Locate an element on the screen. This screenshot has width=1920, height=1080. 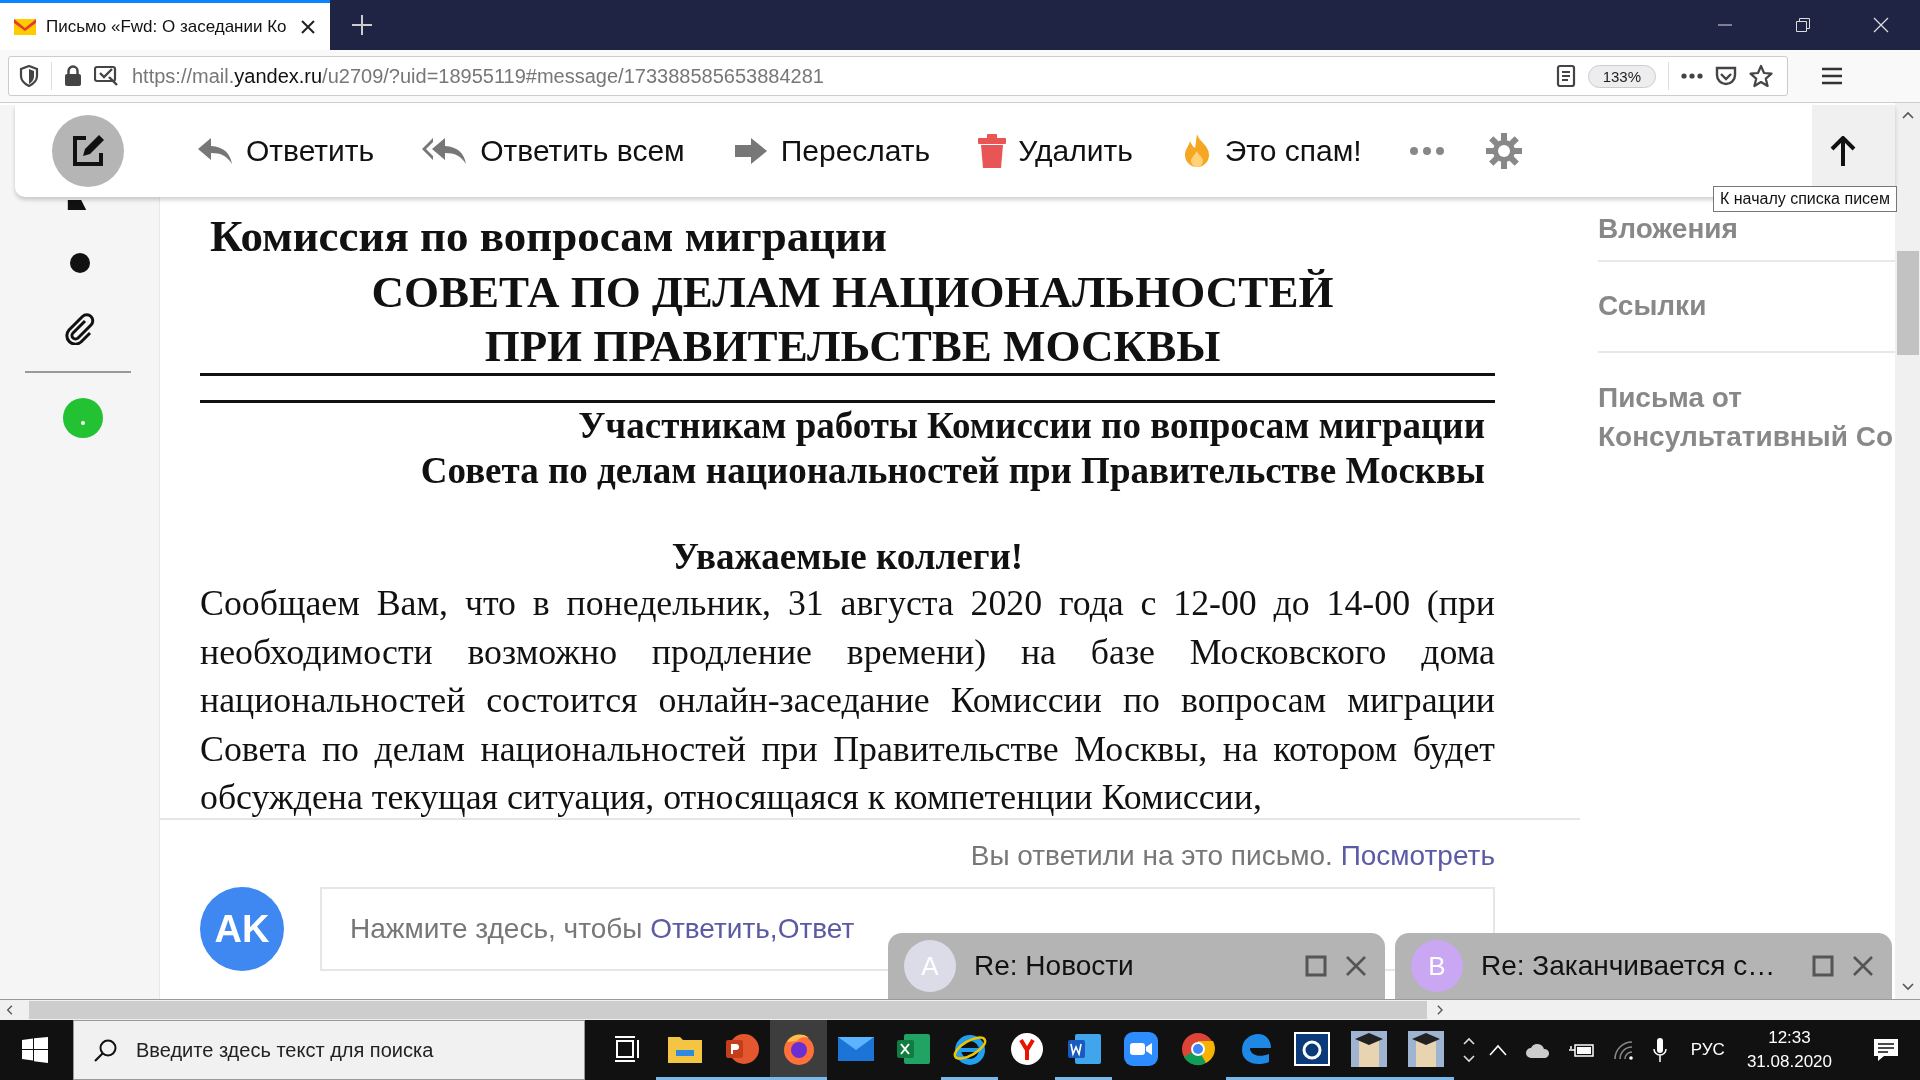
reply-all-icon is located at coordinates (445, 151).